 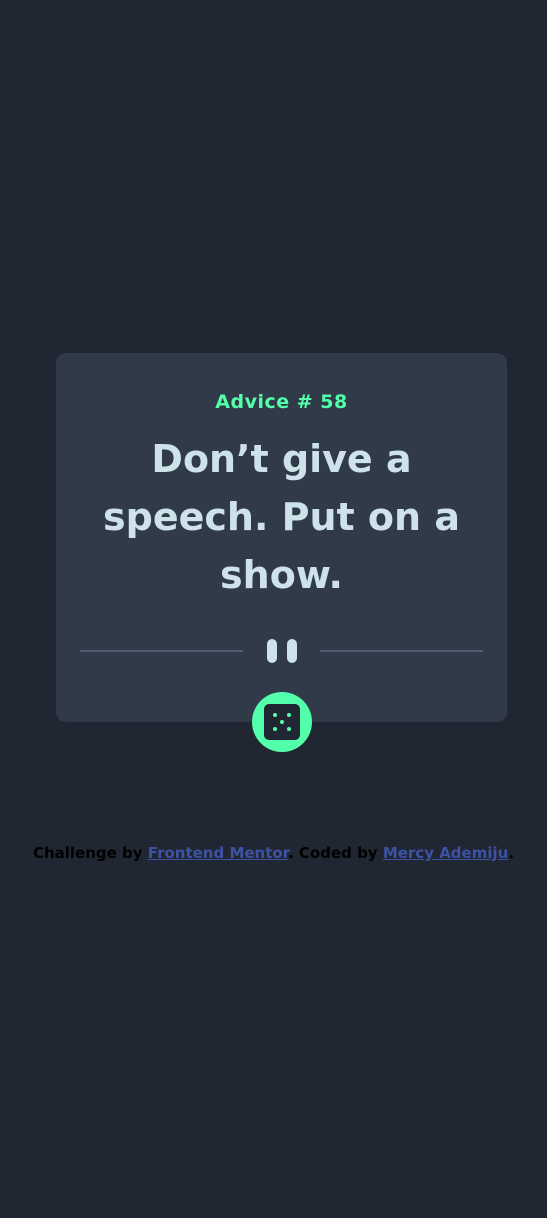 I want to click on divider-line-left, so click(x=161, y=651).